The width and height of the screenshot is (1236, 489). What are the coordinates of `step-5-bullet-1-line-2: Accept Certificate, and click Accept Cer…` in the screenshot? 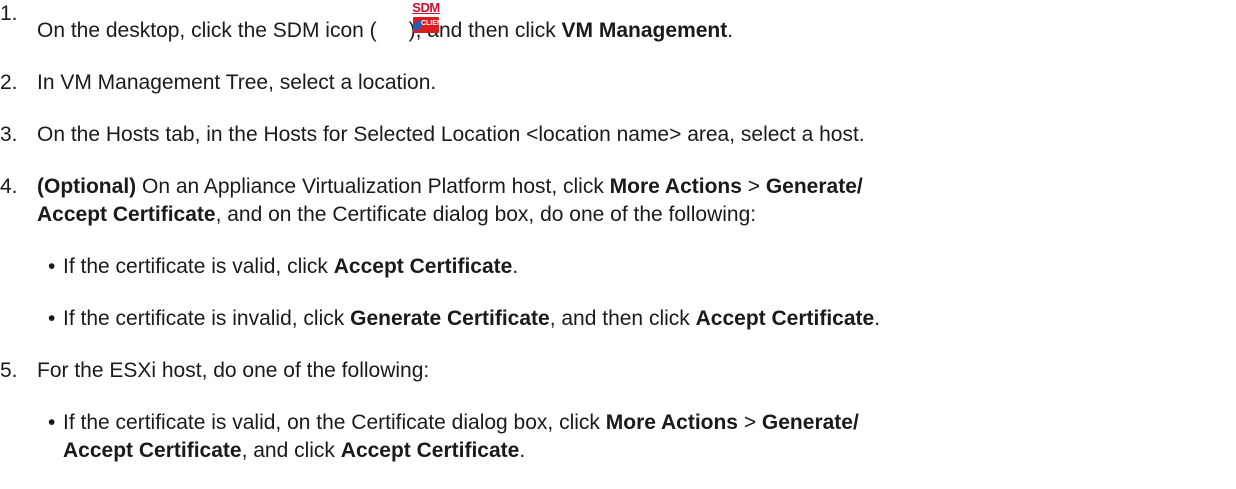 It's located at (294, 451).